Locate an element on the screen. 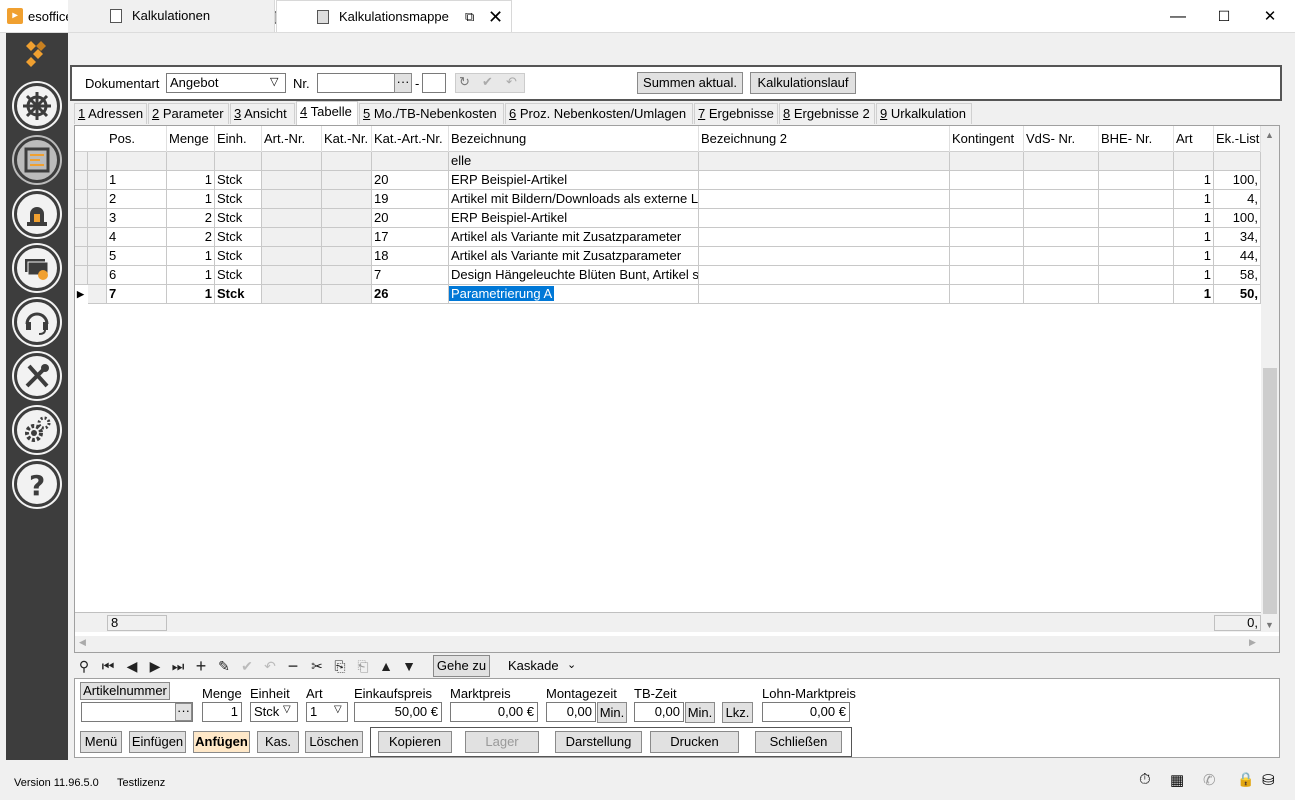 Image resolution: width=1295 pixels, height=800 pixels. cell-bezeichnung: ERP Beispiel-Artikel is located at coordinates (574, 180).